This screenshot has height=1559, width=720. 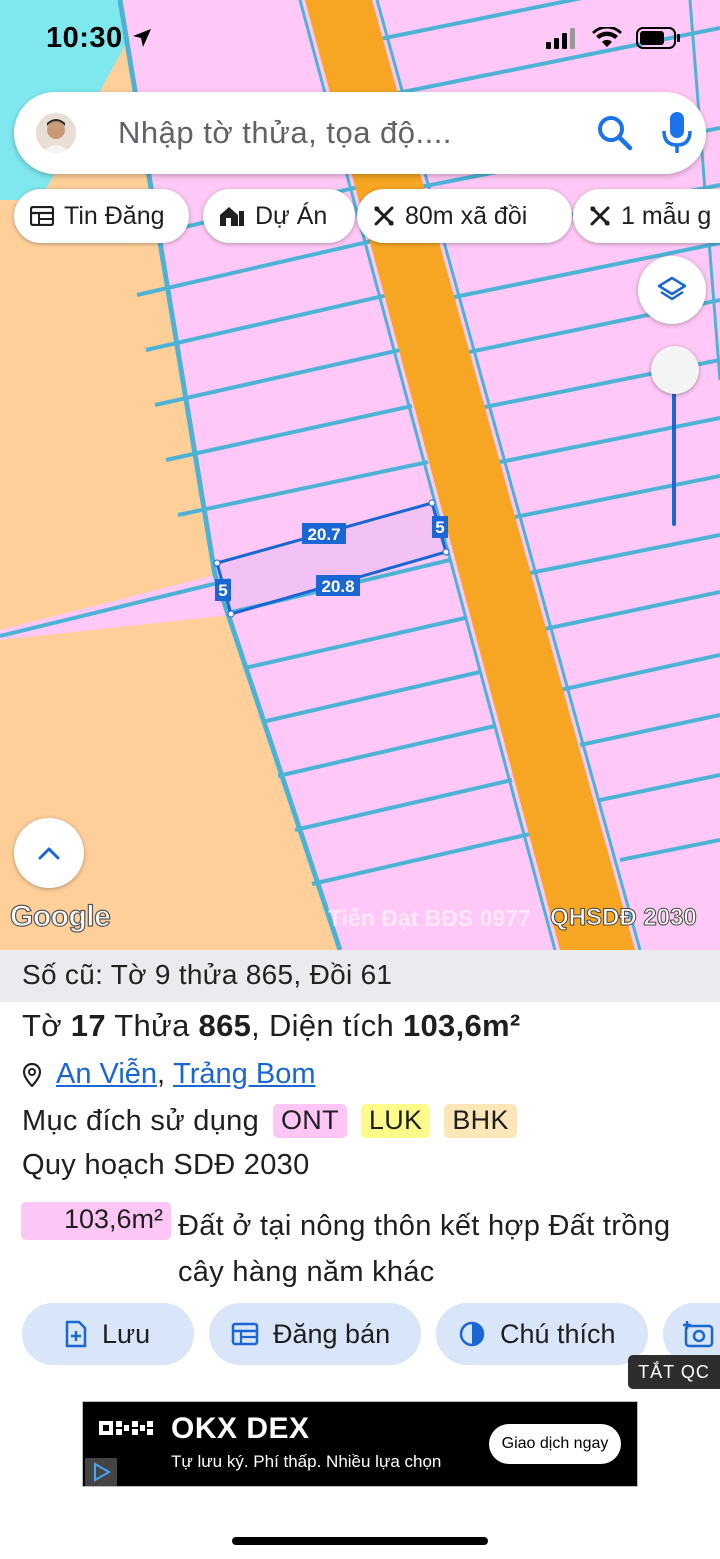 What do you see at coordinates (106, 1074) in the screenshot?
I see `commune-link: An Viễn` at bounding box center [106, 1074].